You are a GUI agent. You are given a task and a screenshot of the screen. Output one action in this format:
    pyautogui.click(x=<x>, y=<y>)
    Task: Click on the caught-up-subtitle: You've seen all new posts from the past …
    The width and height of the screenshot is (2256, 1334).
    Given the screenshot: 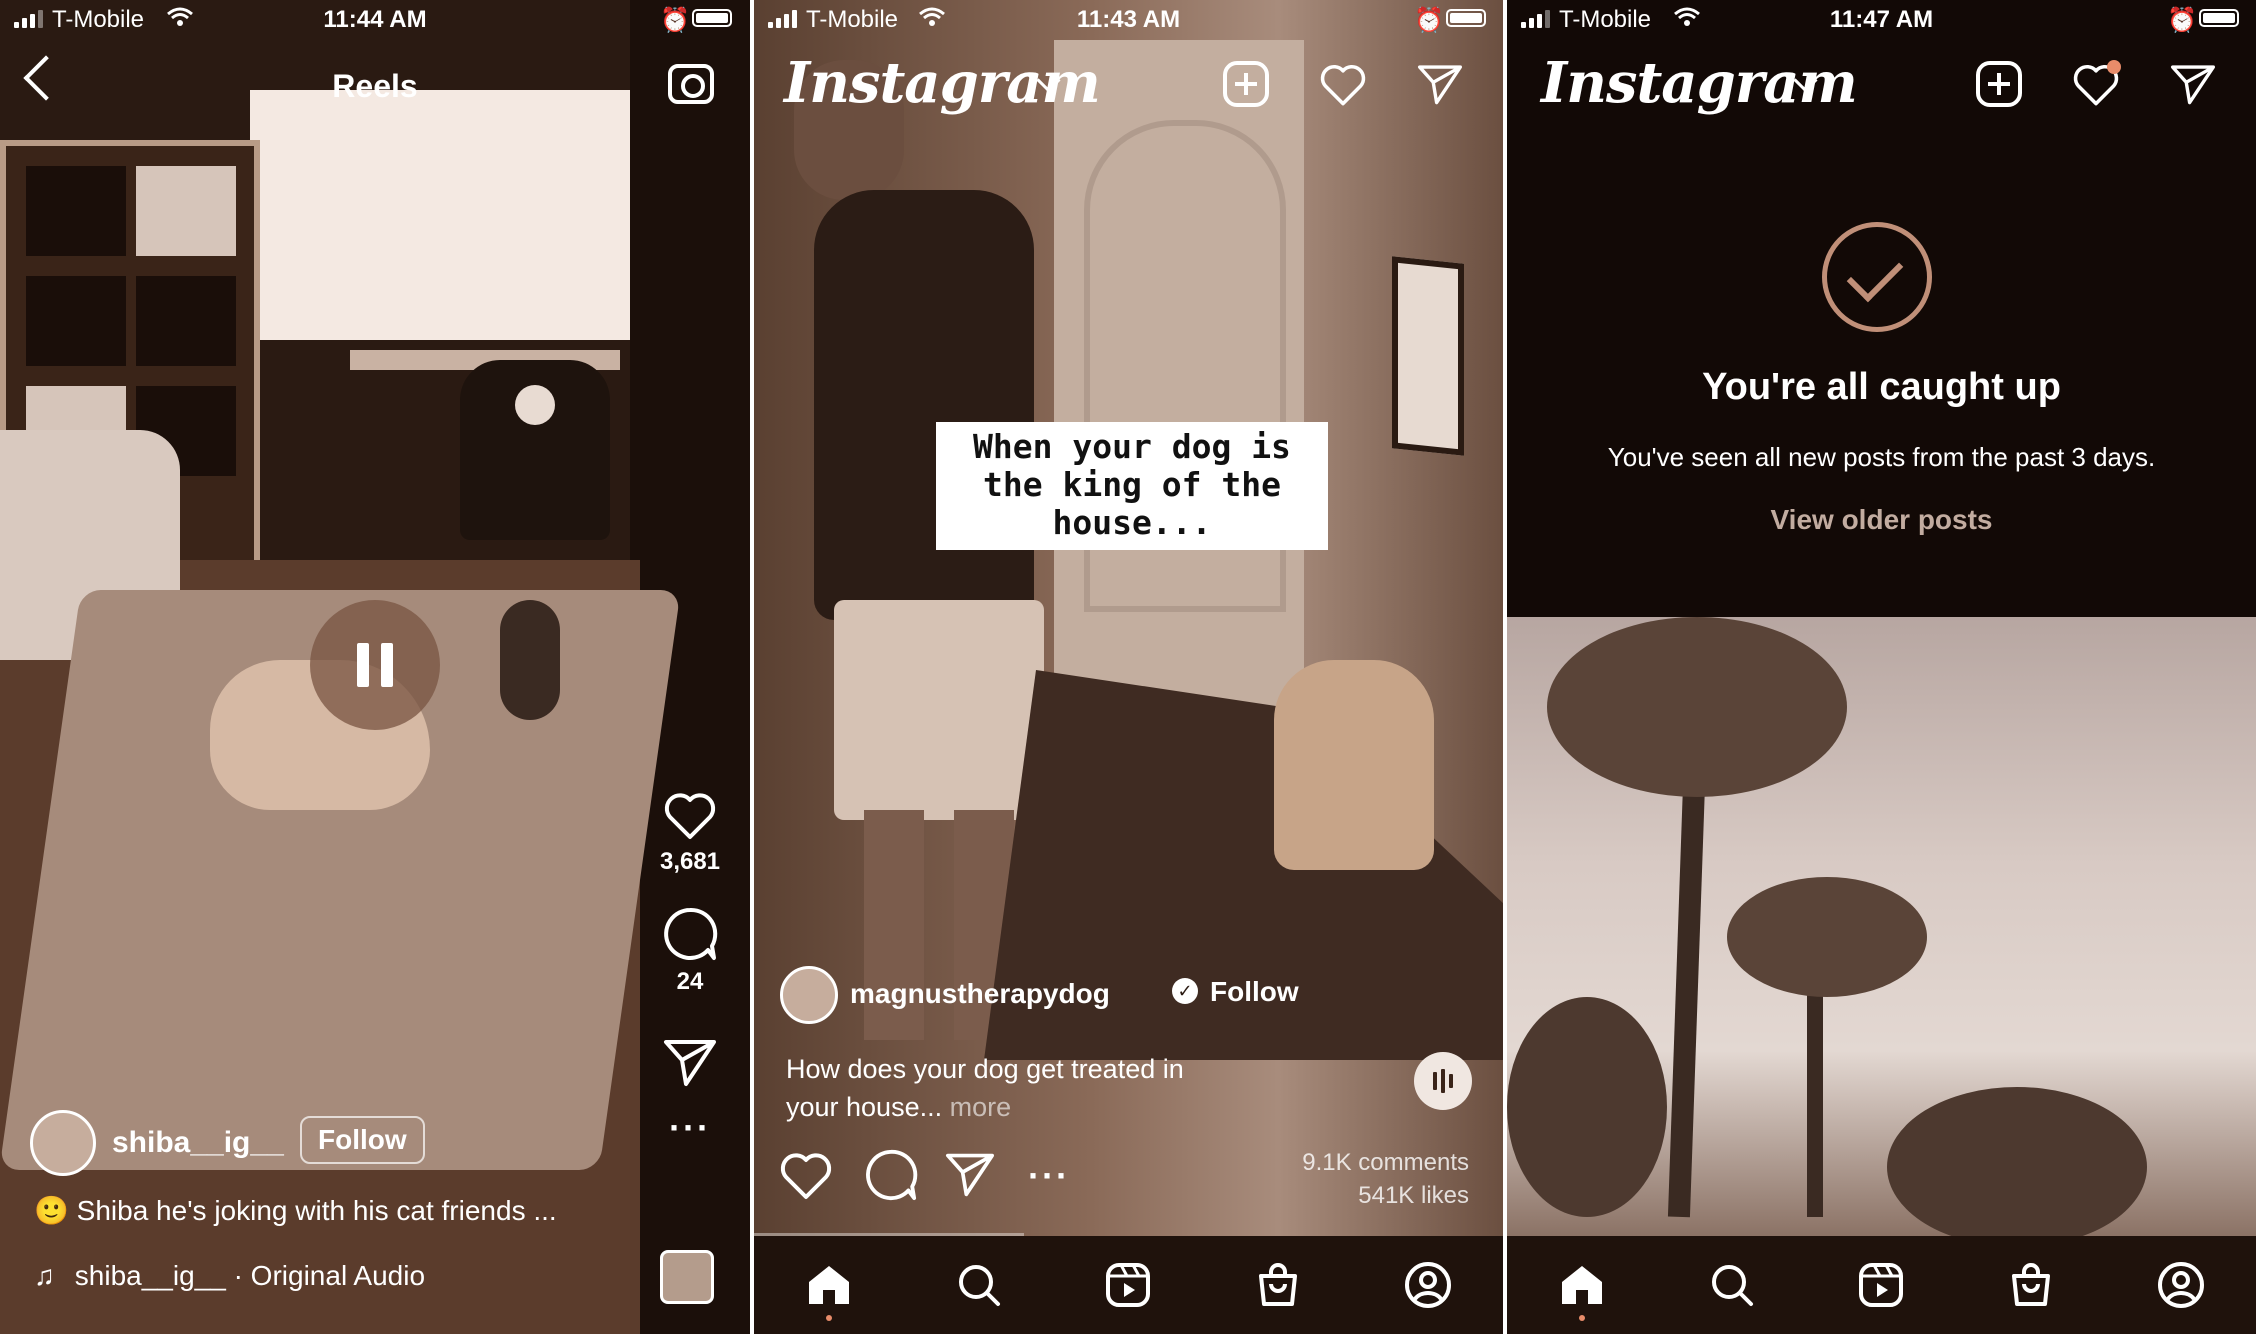 What is the action you would take?
    pyautogui.click(x=1881, y=457)
    